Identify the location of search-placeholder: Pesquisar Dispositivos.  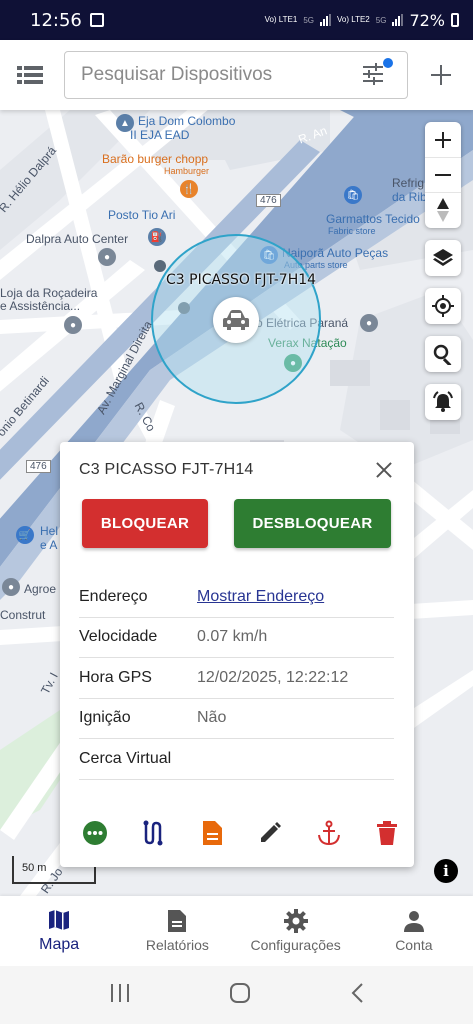
(177, 74).